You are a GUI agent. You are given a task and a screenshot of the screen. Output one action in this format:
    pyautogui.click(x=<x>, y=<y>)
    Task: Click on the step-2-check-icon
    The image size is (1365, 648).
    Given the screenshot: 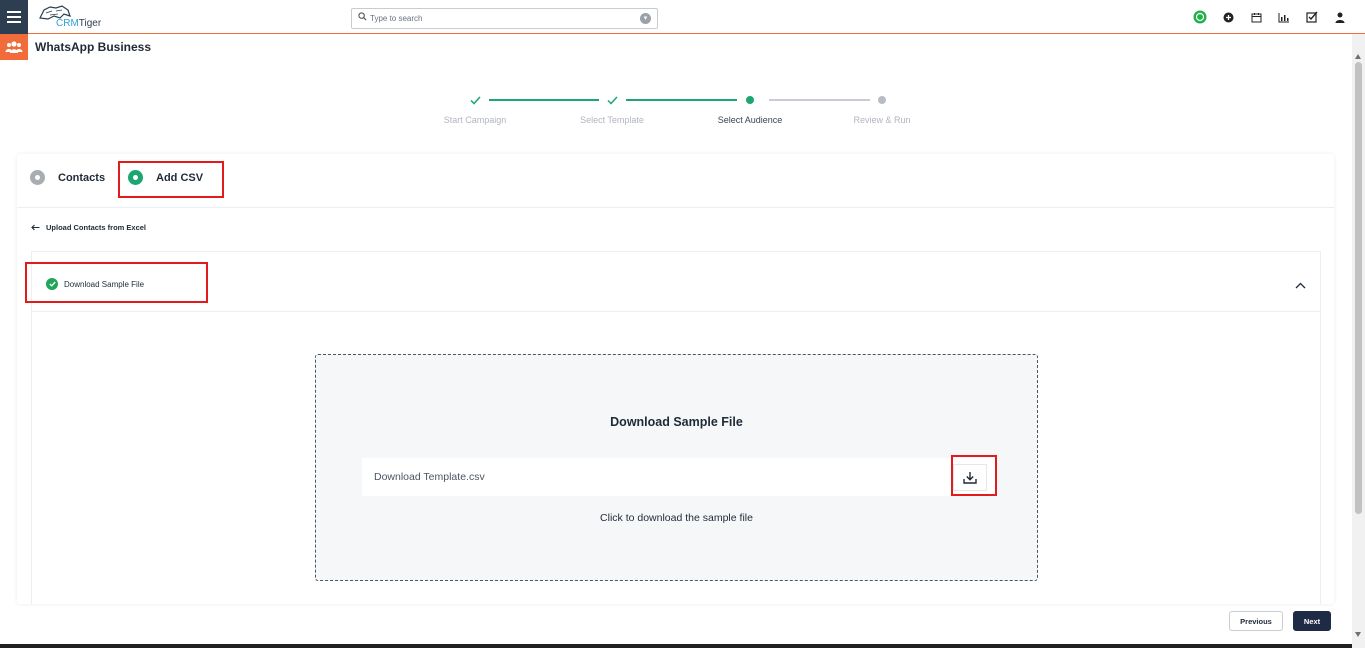 What is the action you would take?
    pyautogui.click(x=612, y=100)
    